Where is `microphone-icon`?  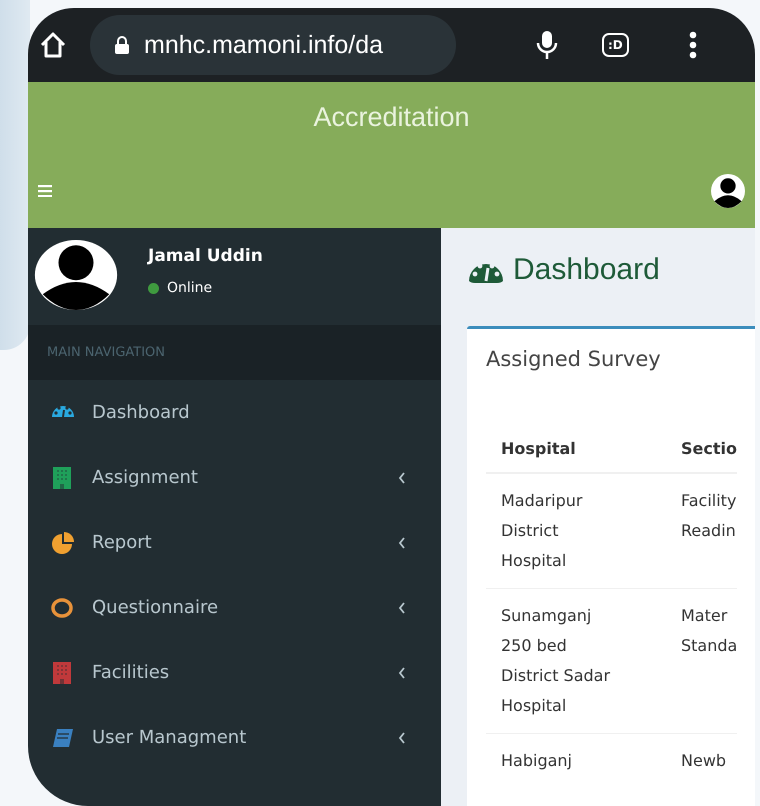 microphone-icon is located at coordinates (547, 45).